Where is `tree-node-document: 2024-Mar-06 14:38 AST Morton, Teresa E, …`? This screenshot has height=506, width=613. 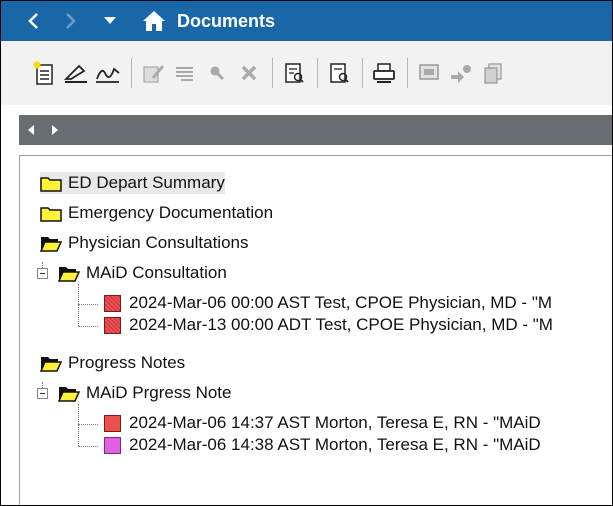 tree-node-document: 2024-Mar-06 14:38 AST Morton, Teresa E, … is located at coordinates (322, 445).